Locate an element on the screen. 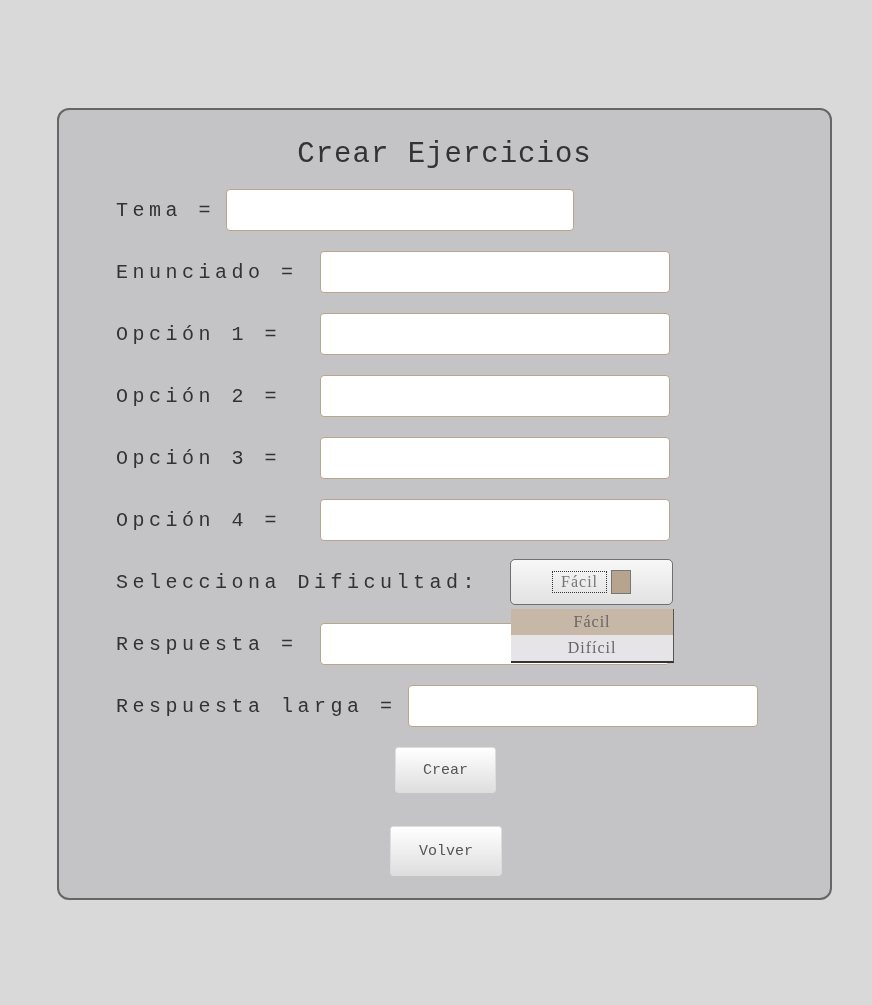 The width and height of the screenshot is (872, 1005). form-button: Volver is located at coordinates (446, 851).